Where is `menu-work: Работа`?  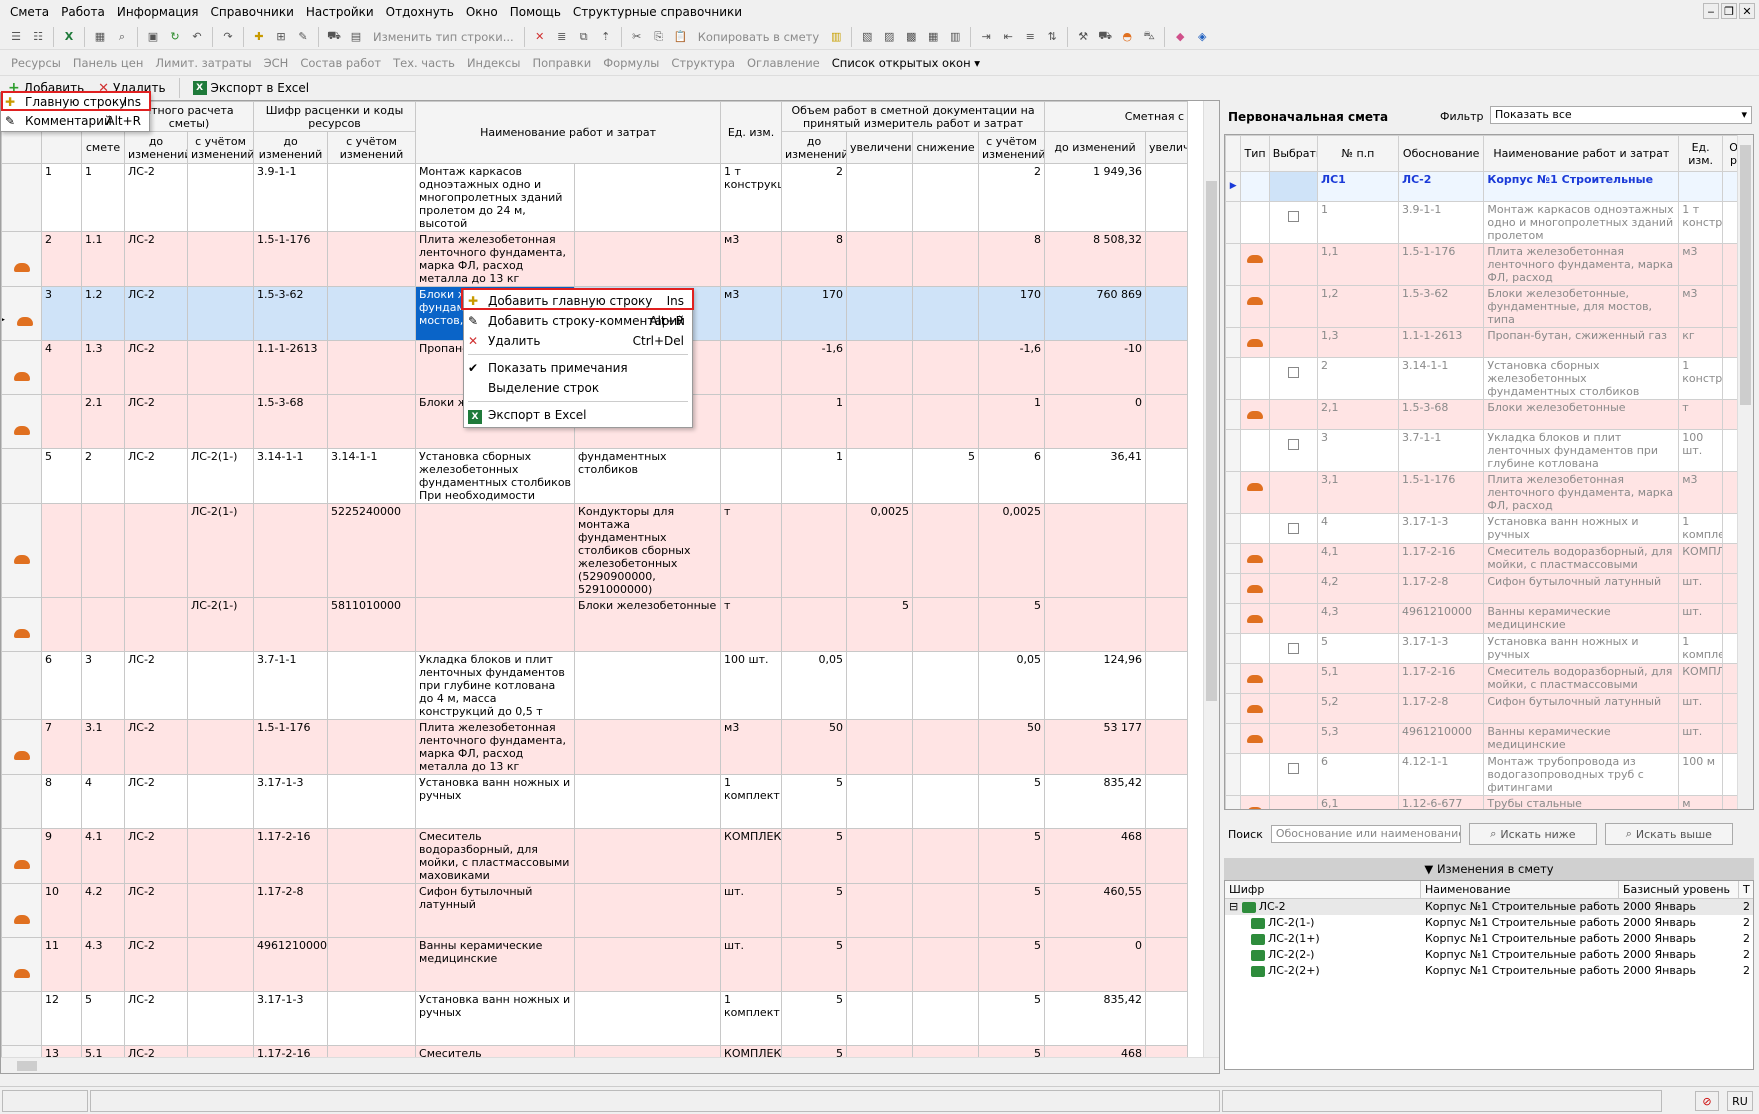
menu-work: Работа is located at coordinates (83, 12).